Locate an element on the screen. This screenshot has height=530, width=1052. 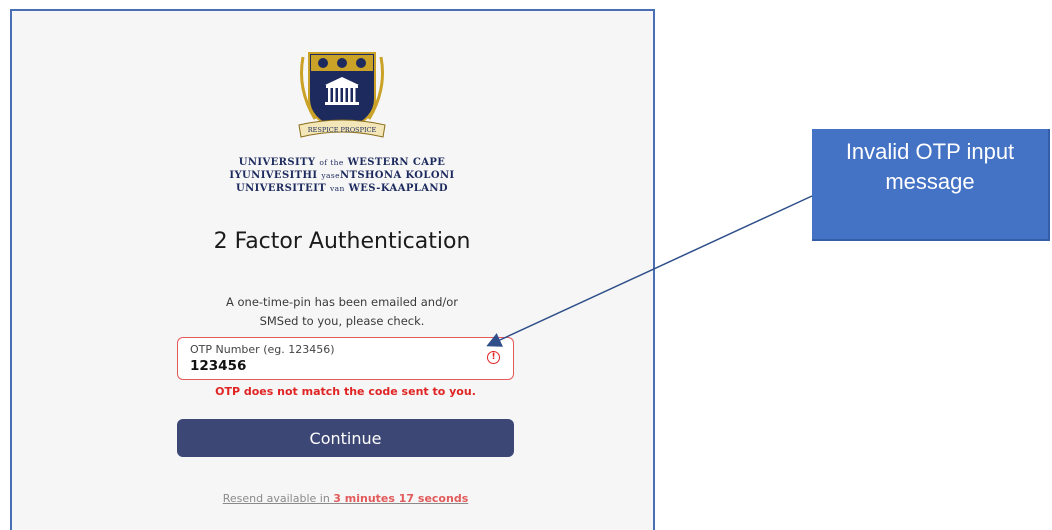
arrow-icon is located at coordinates (649, 271).